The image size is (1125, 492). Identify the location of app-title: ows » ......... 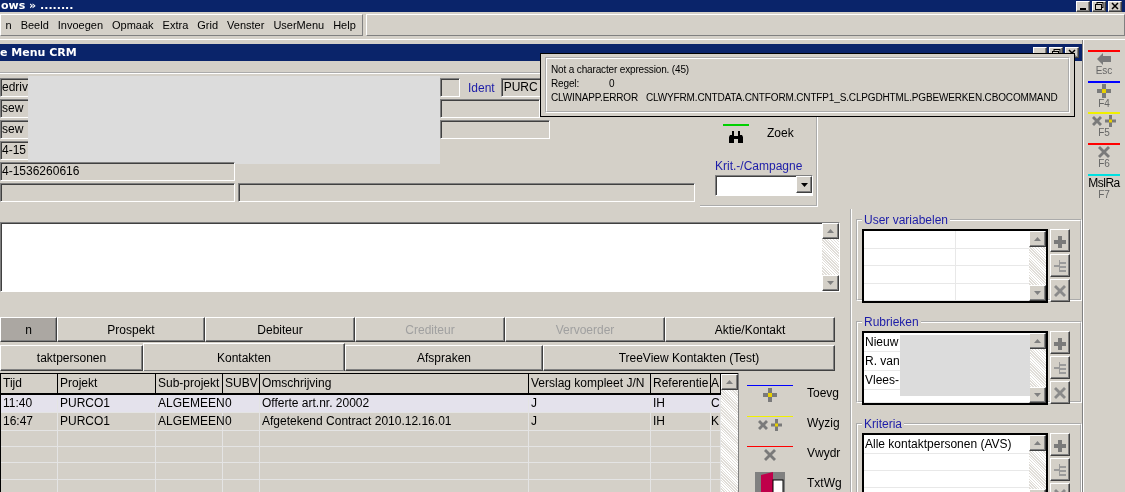
(37, 6).